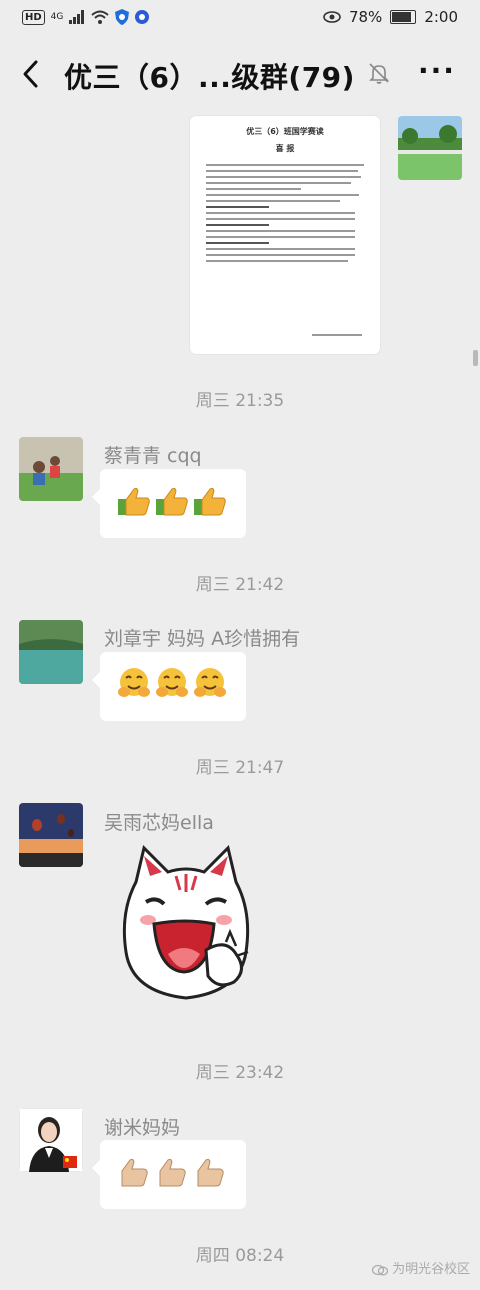  Describe the element at coordinates (209, 76) in the screenshot. I see `chat-title: 优三（6）...级群(79)` at that location.